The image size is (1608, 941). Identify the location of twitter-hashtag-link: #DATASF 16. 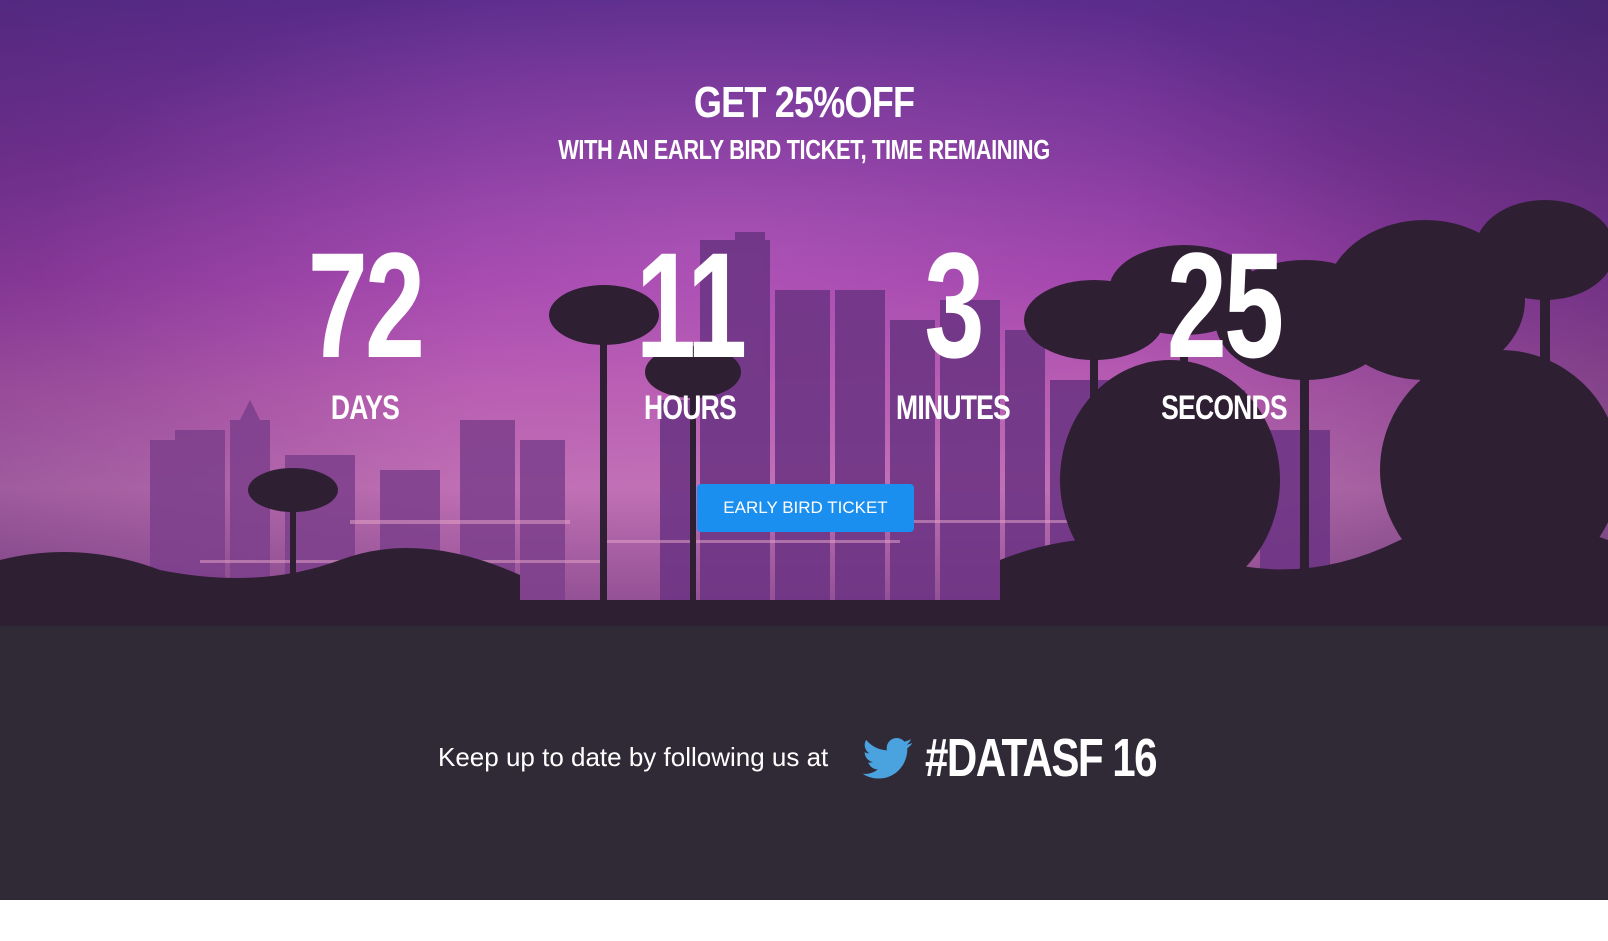
(1041, 758).